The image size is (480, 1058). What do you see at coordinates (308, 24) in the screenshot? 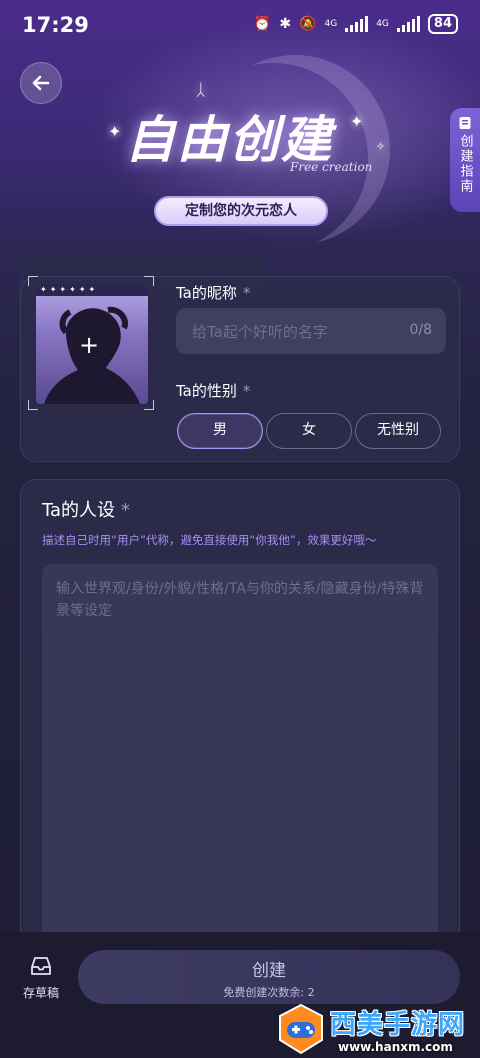
I see `mute-icon: 🔕` at bounding box center [308, 24].